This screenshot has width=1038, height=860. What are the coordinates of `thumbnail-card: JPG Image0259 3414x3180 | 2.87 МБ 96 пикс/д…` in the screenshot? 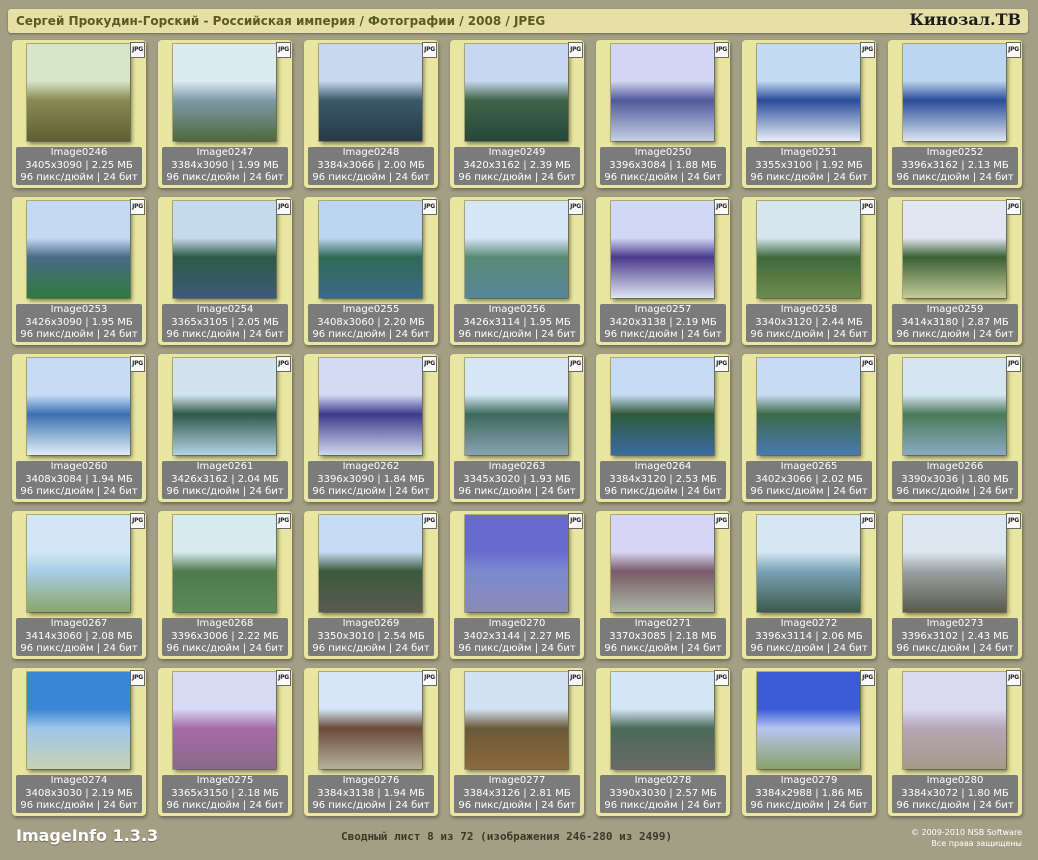 It's located at (955, 271).